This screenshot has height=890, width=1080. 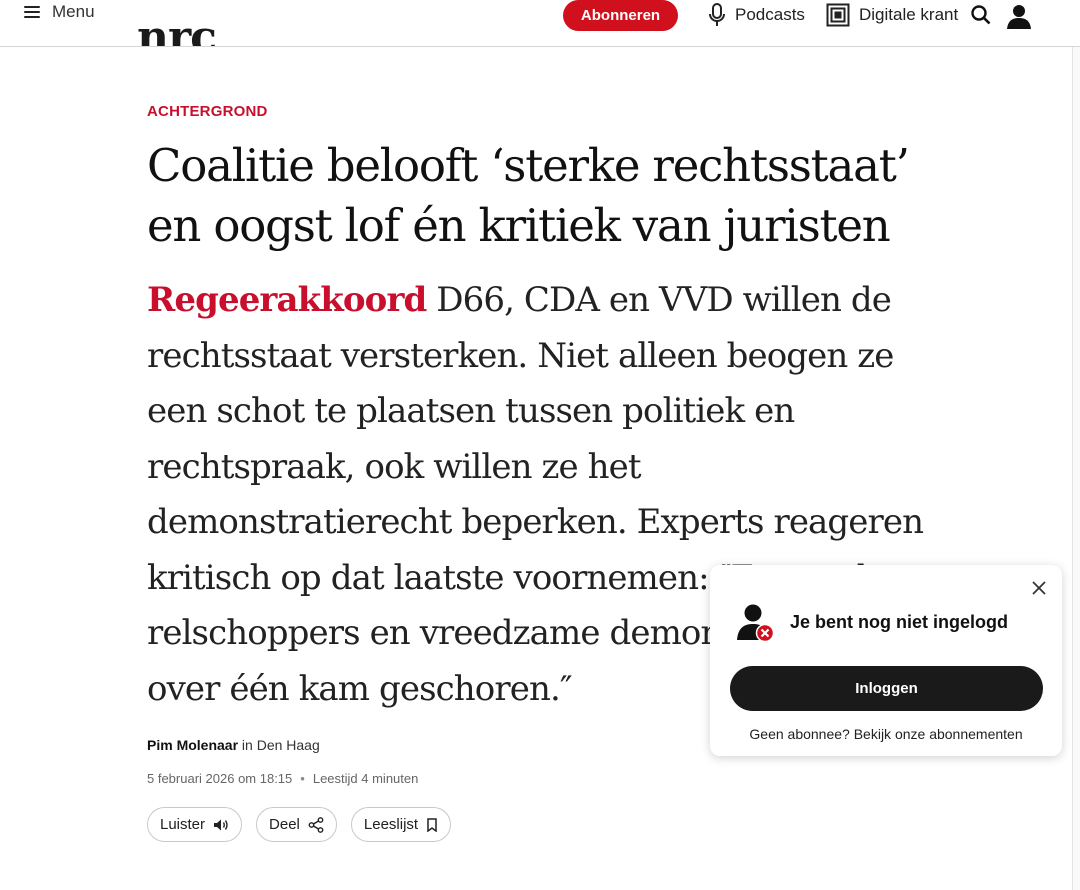 I want to click on menu-label: Menu, so click(x=73, y=11).